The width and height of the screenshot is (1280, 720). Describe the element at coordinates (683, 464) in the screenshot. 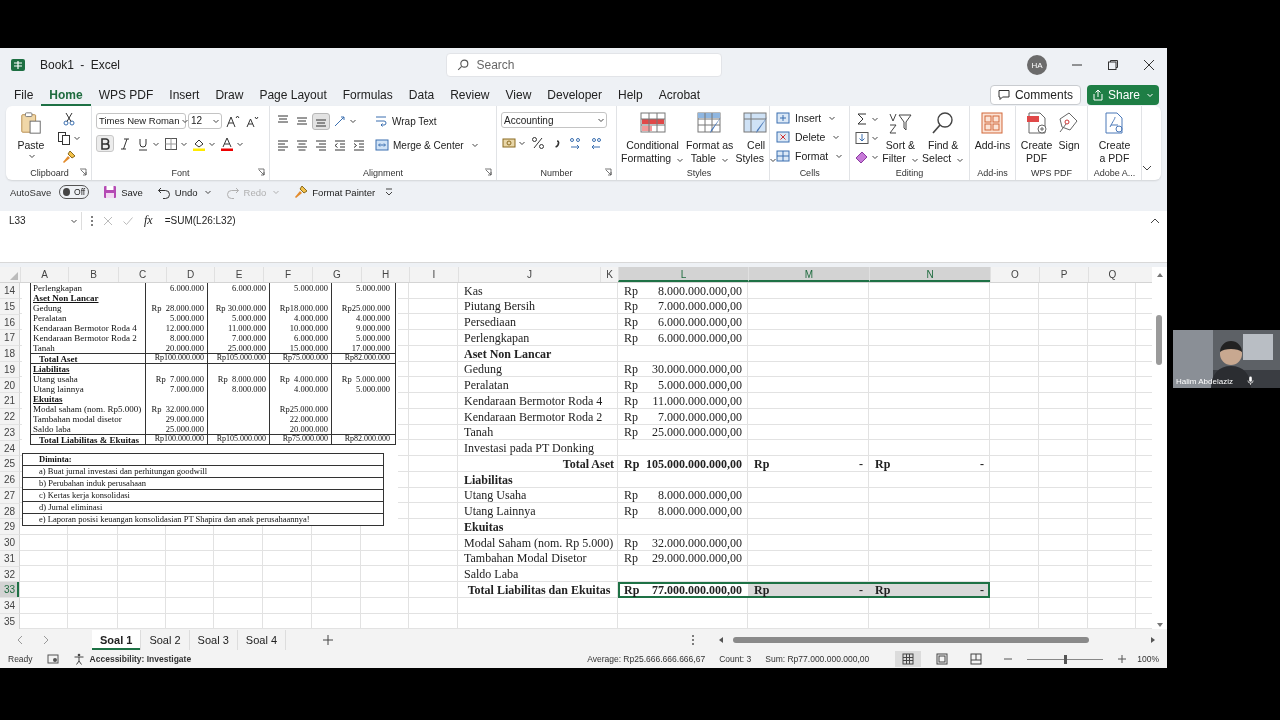

I see `table-cell: Rp 105.000.000.000,00` at that location.